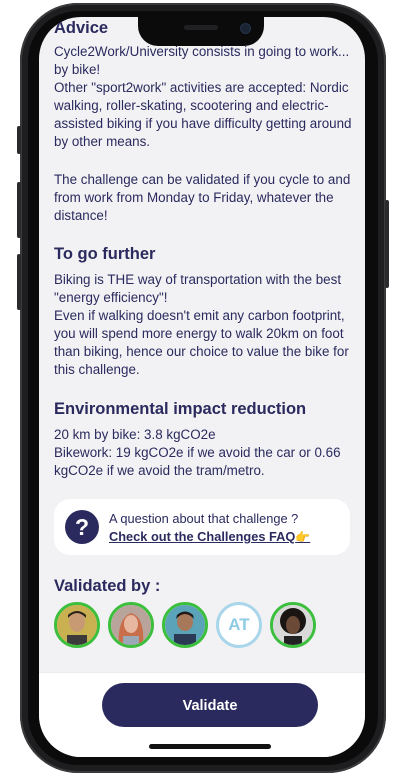  I want to click on phone-notch, so click(201, 30).